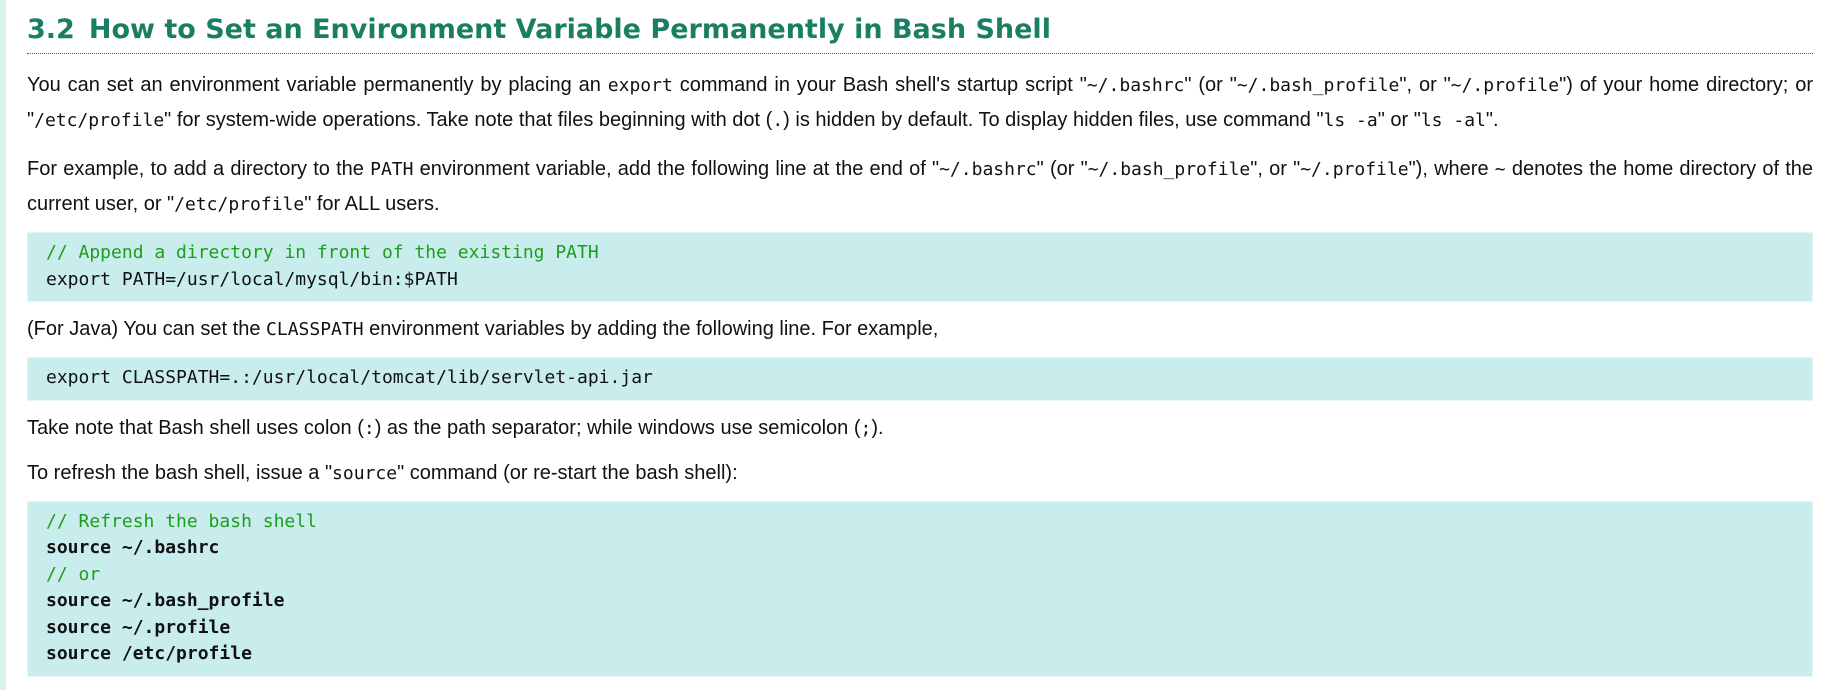 The height and width of the screenshot is (690, 1827). What do you see at coordinates (640, 85) in the screenshot?
I see `inline-code: export` at bounding box center [640, 85].